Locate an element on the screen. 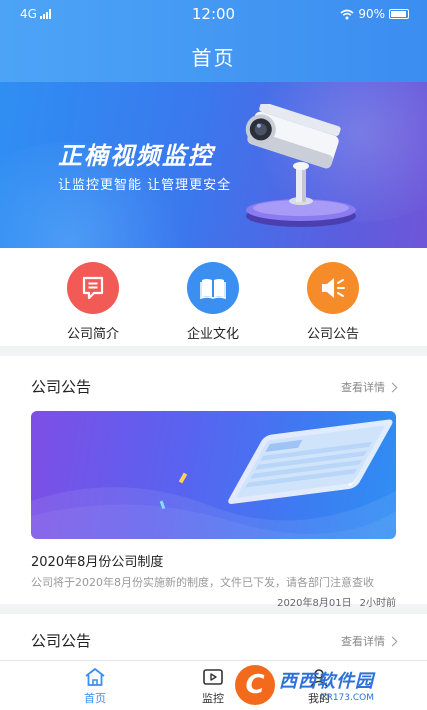  shortcut-announcement: 公司公告 is located at coordinates (333, 302).